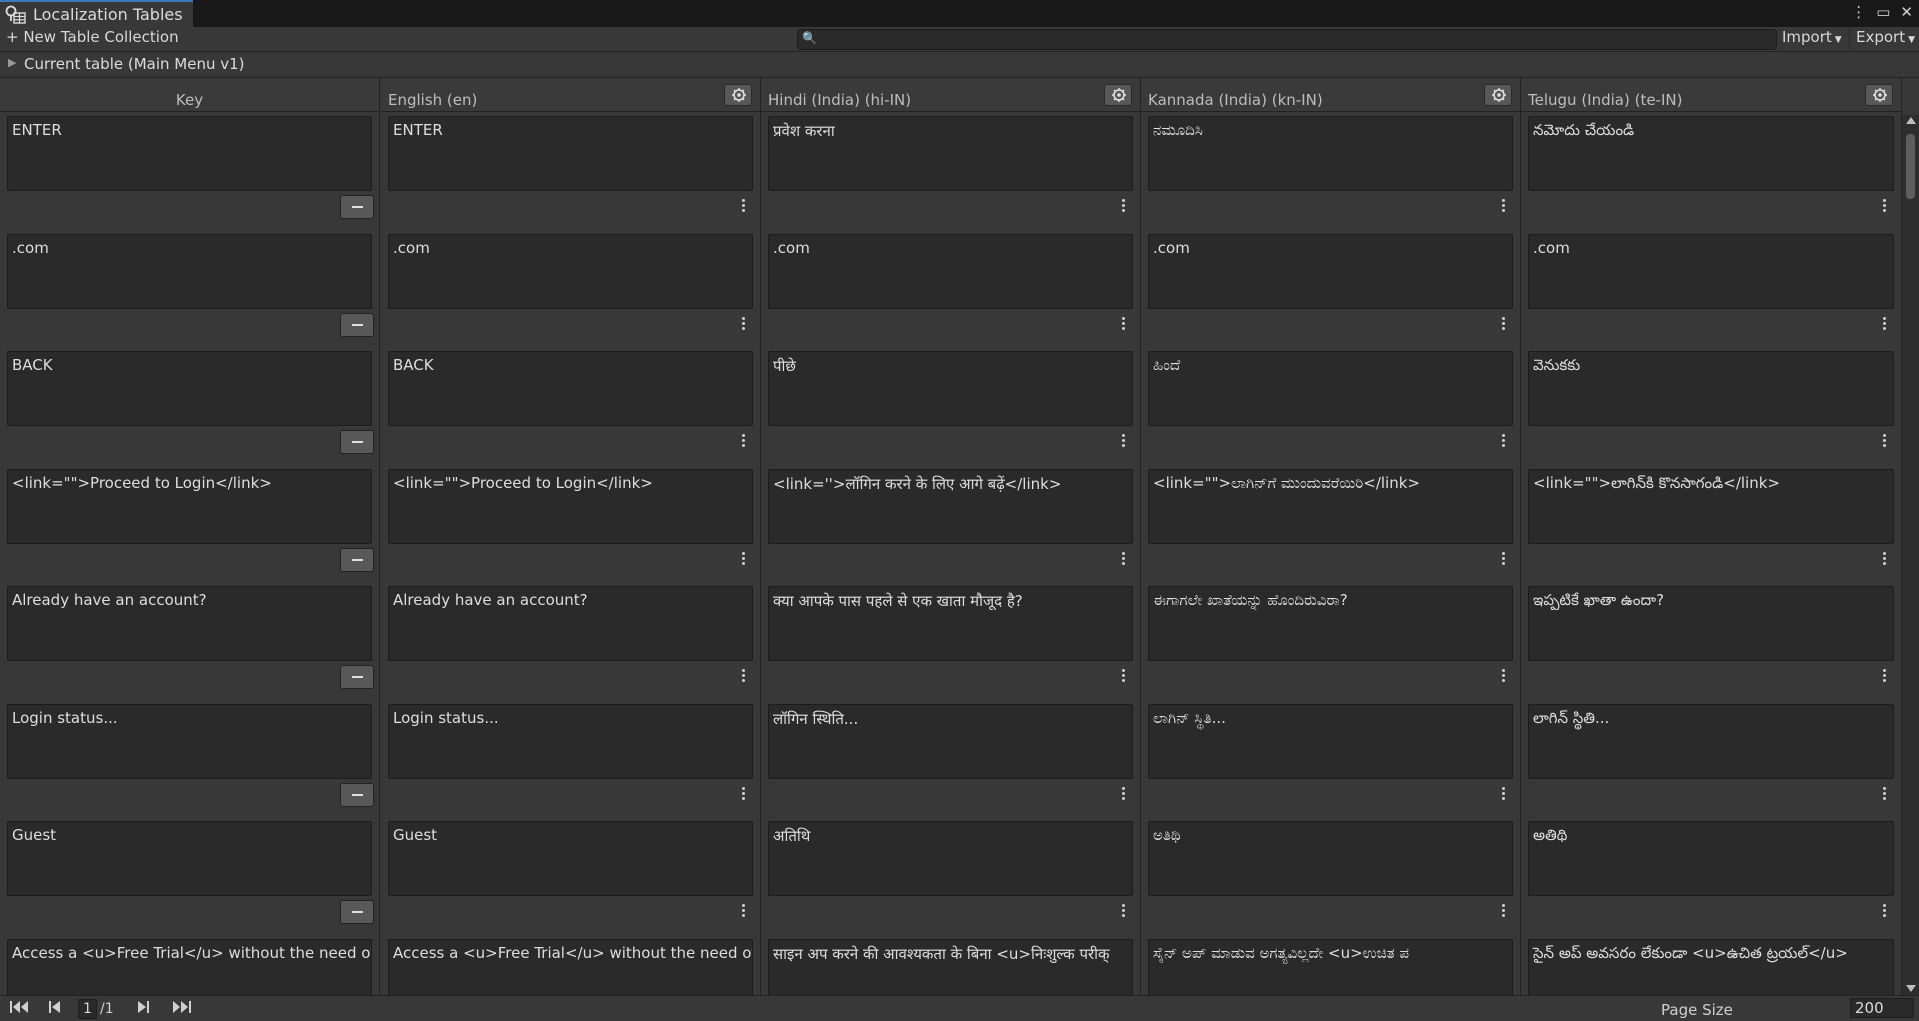  What do you see at coordinates (1330, 858) in the screenshot?
I see `translation-text-field: ಅತಿಥಿ` at bounding box center [1330, 858].